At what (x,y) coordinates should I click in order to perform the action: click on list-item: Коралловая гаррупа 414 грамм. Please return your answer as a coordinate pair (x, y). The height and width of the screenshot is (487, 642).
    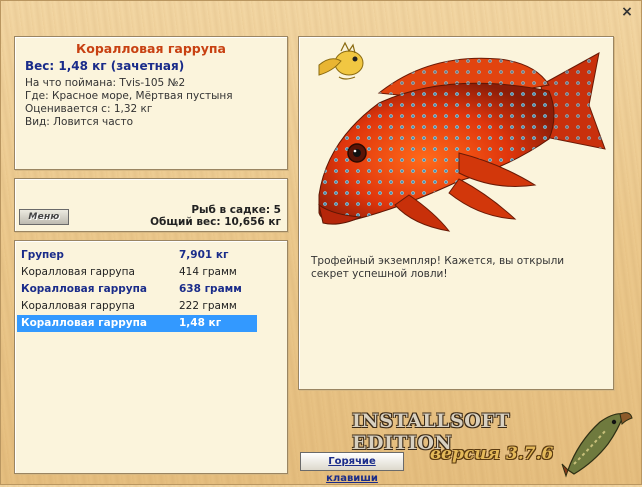
    Looking at the image, I should click on (137, 272).